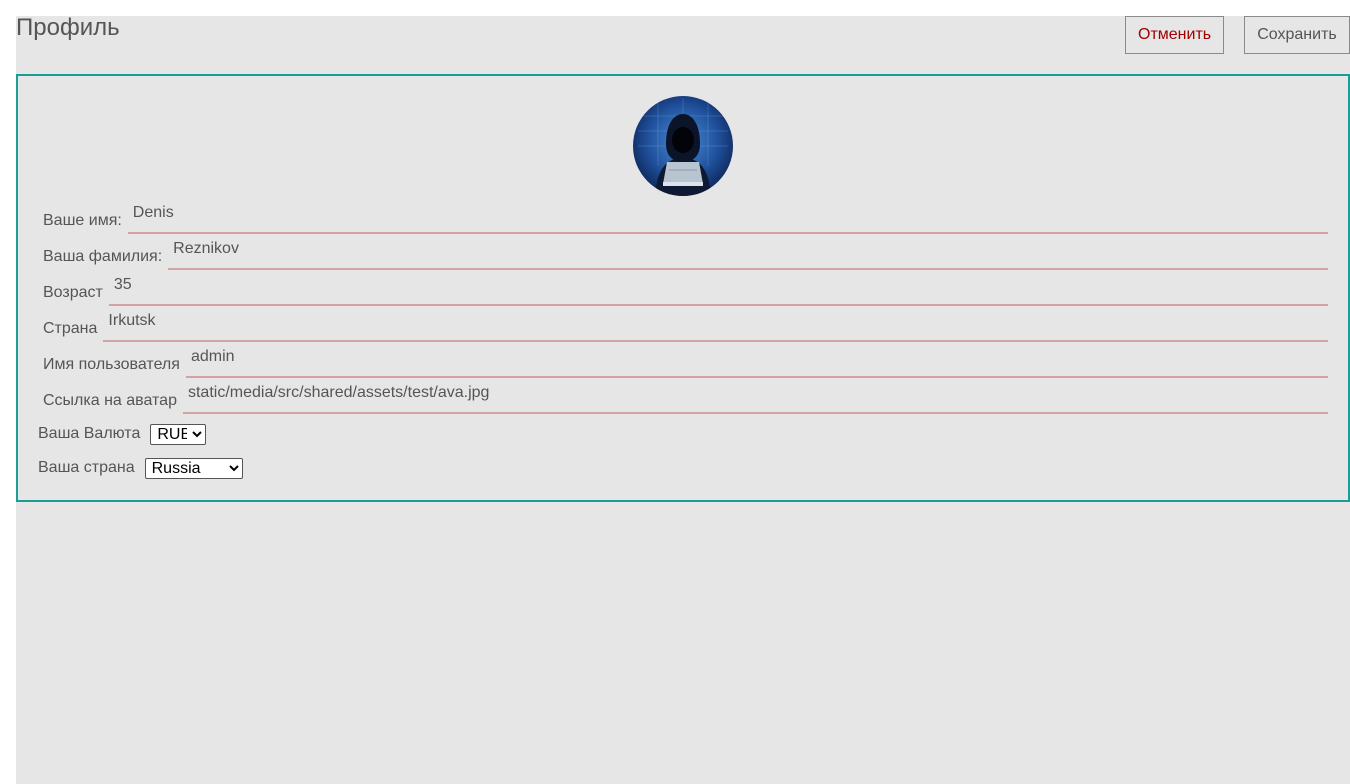 This screenshot has height=784, width=1350. I want to click on last-name-input, so click(748, 254).